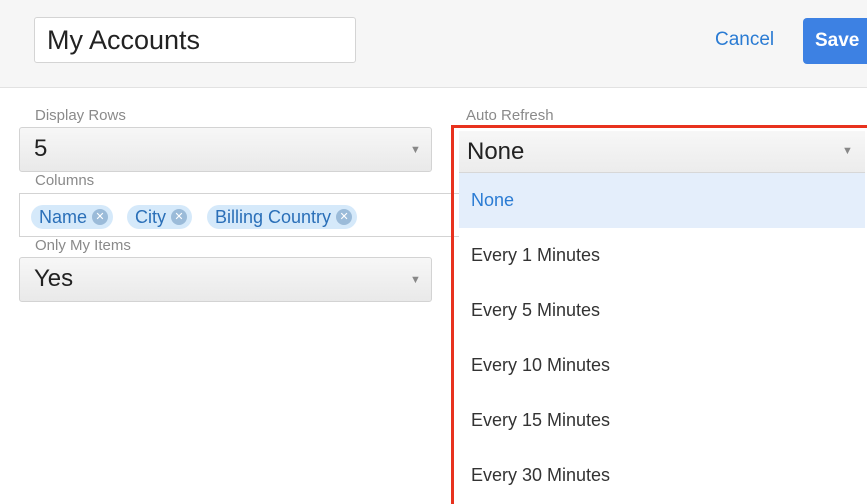  What do you see at coordinates (80, 115) in the screenshot?
I see `display-rows-label: Display Rows` at bounding box center [80, 115].